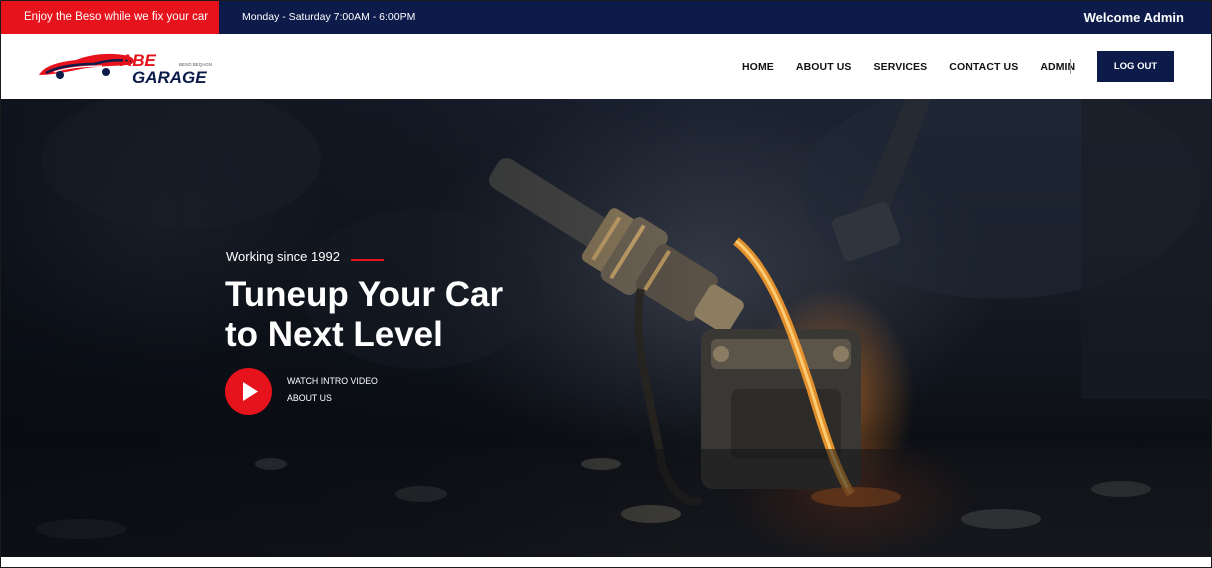  What do you see at coordinates (283, 256) in the screenshot?
I see `working-since-label: Working since 1992` at bounding box center [283, 256].